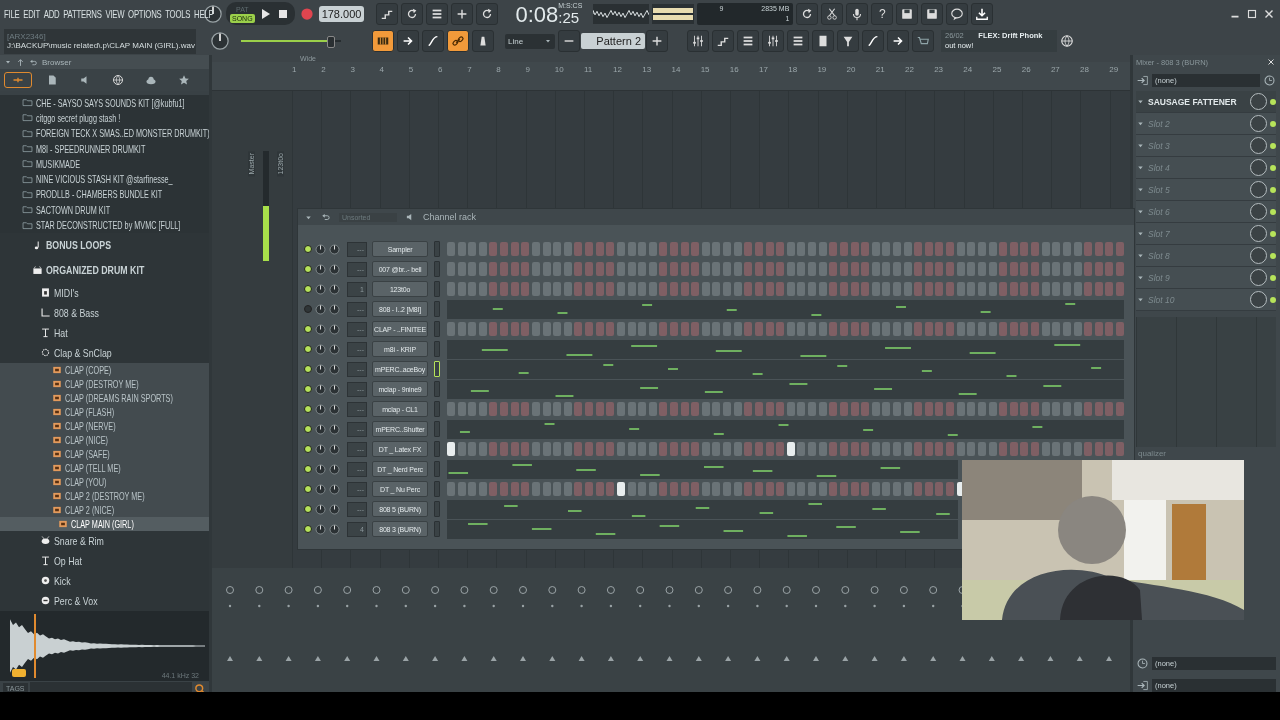 The width and height of the screenshot is (1280, 720). I want to click on next-pattern-button, so click(657, 41).